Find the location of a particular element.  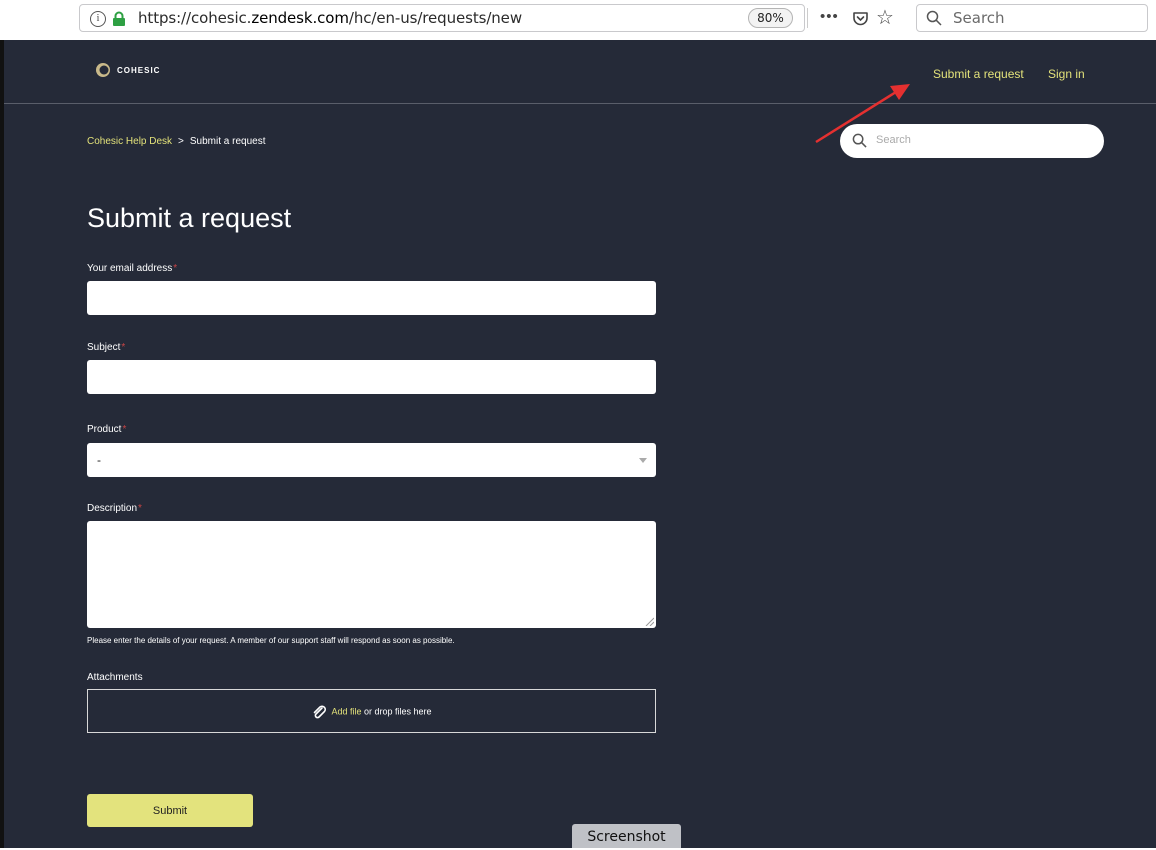

product-label-text: Product is located at coordinates (104, 429).